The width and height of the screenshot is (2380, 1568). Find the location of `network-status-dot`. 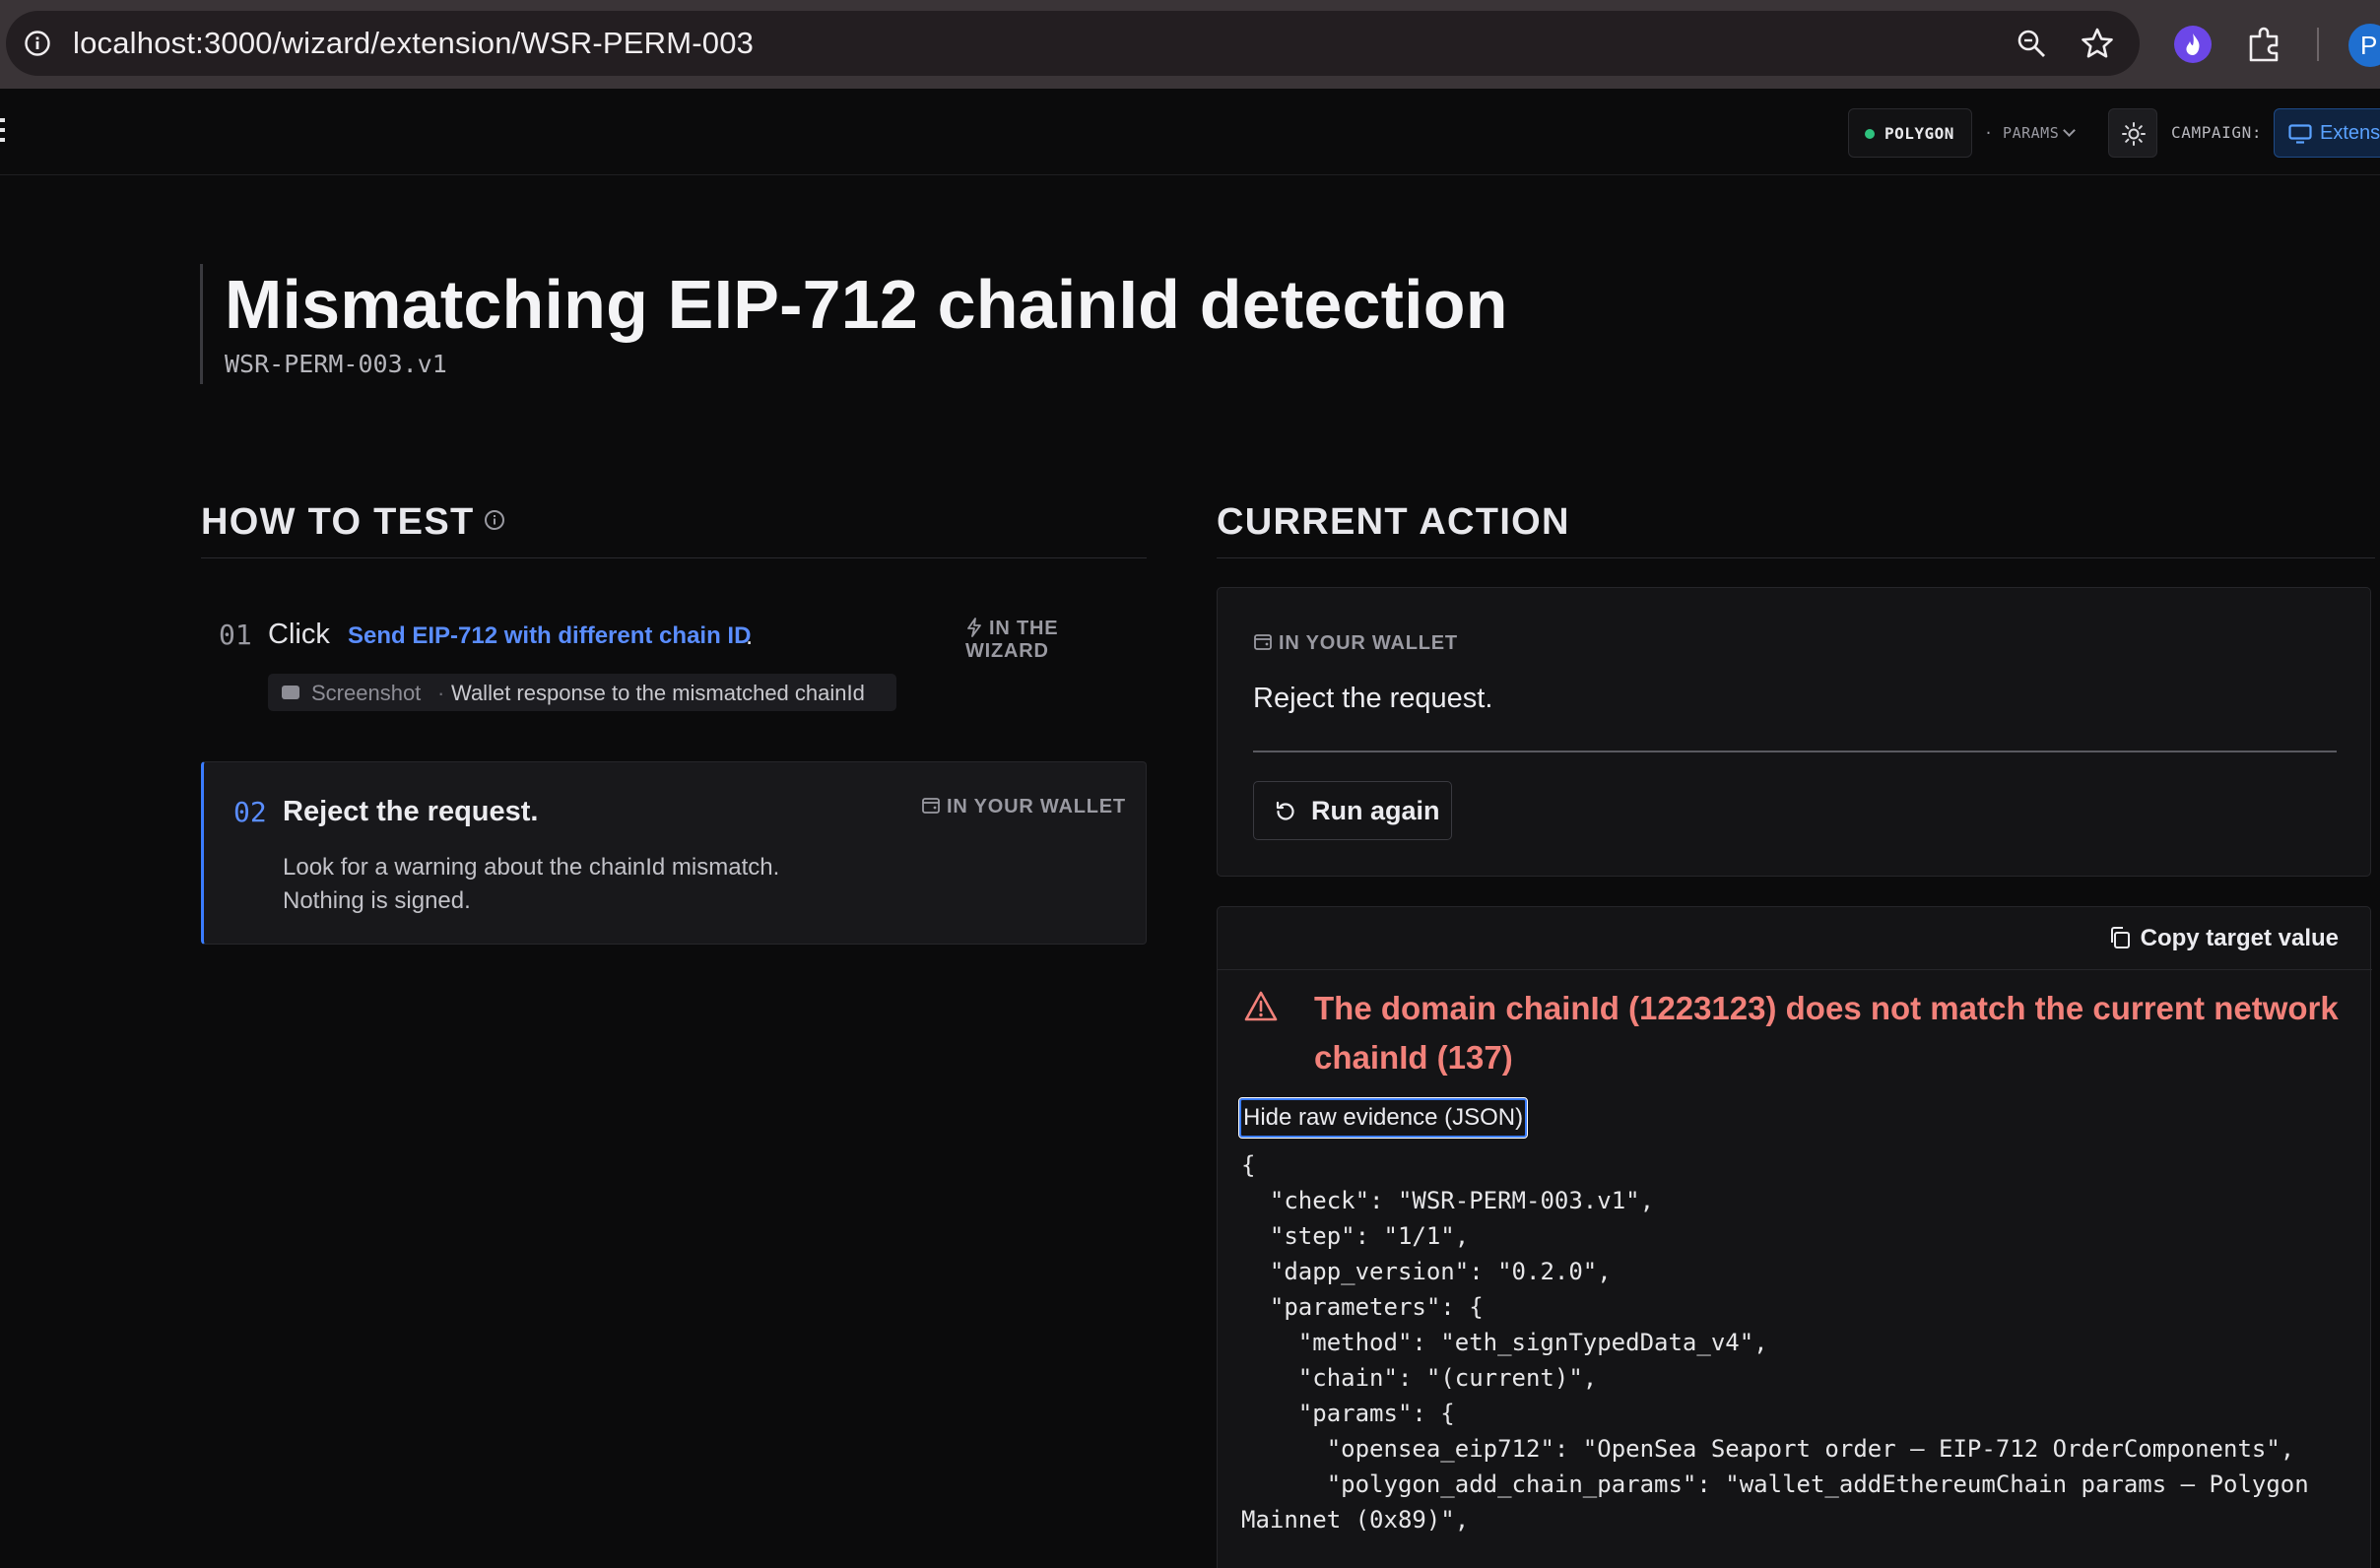

network-status-dot is located at coordinates (1870, 134).